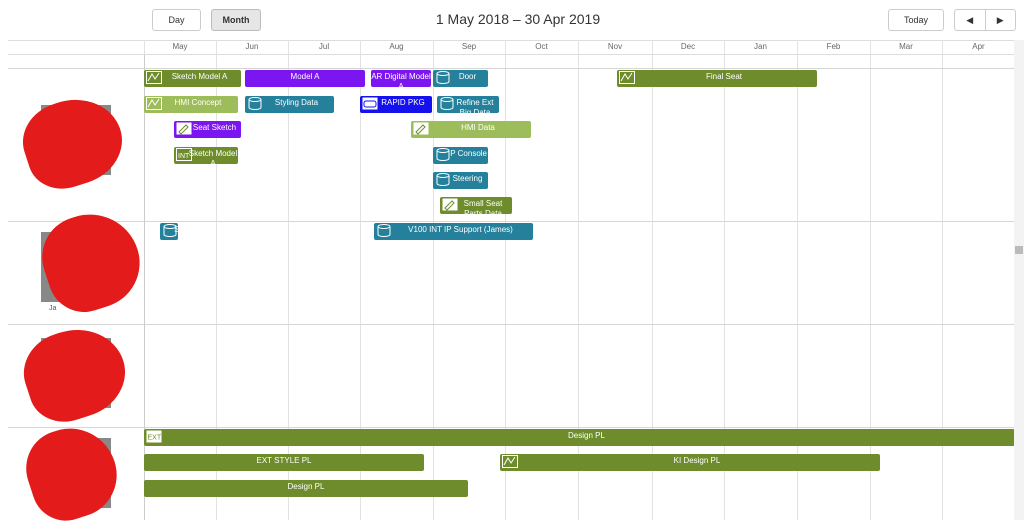  Describe the element at coordinates (833, 46) in the screenshot. I see `month-label: Feb` at that location.